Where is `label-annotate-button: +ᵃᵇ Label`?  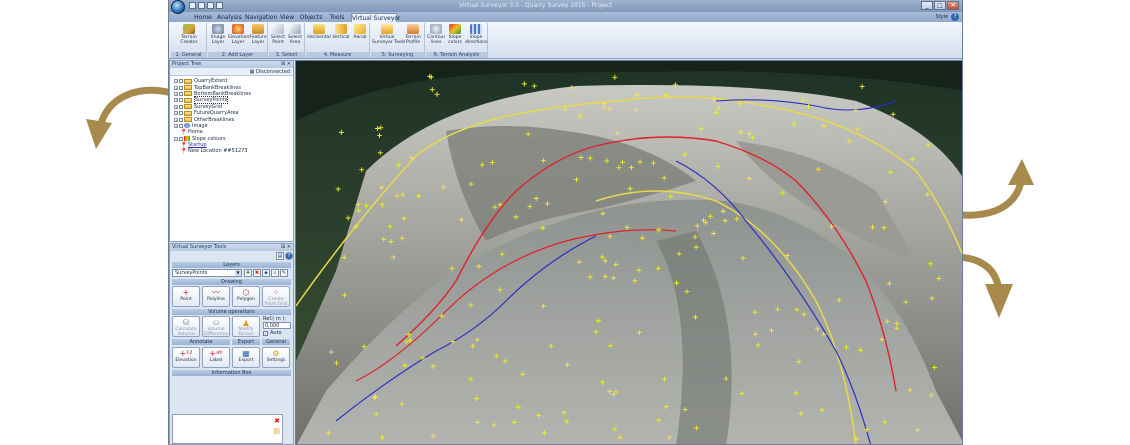 label-annotate-button: +ᵃᵇ Label is located at coordinates (216, 357).